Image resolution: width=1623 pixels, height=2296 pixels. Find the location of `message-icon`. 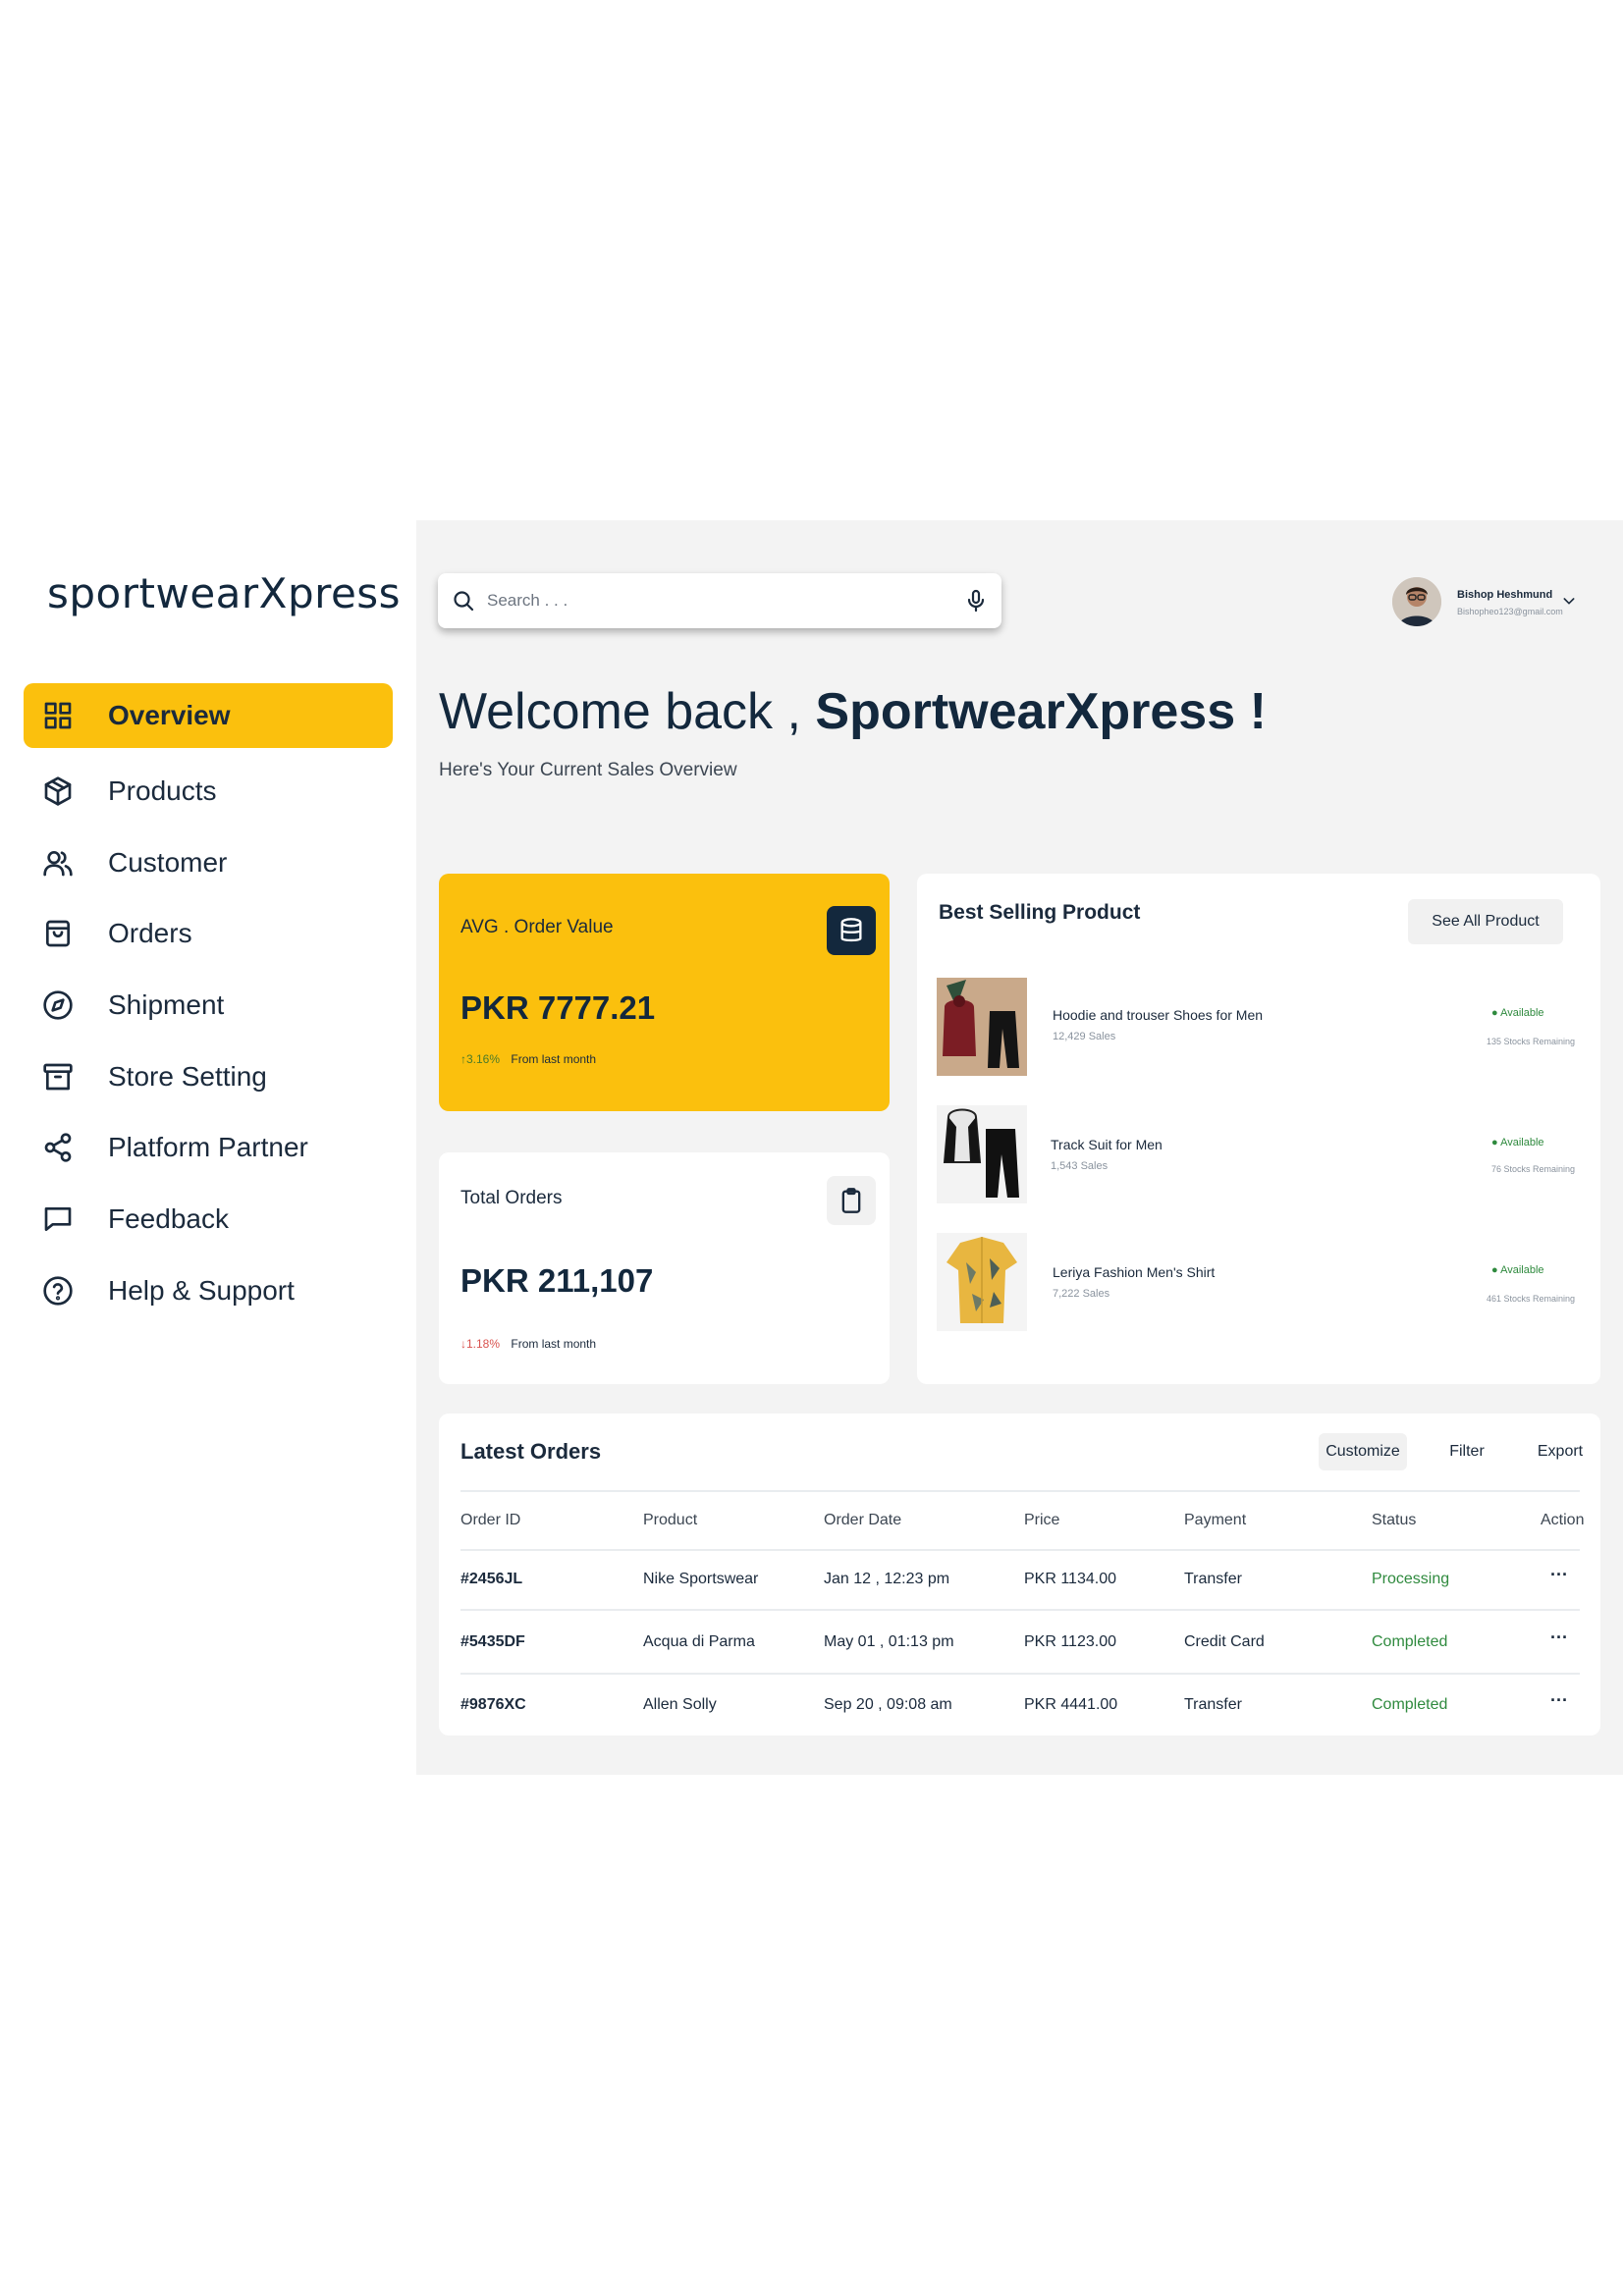

message-icon is located at coordinates (58, 1219).